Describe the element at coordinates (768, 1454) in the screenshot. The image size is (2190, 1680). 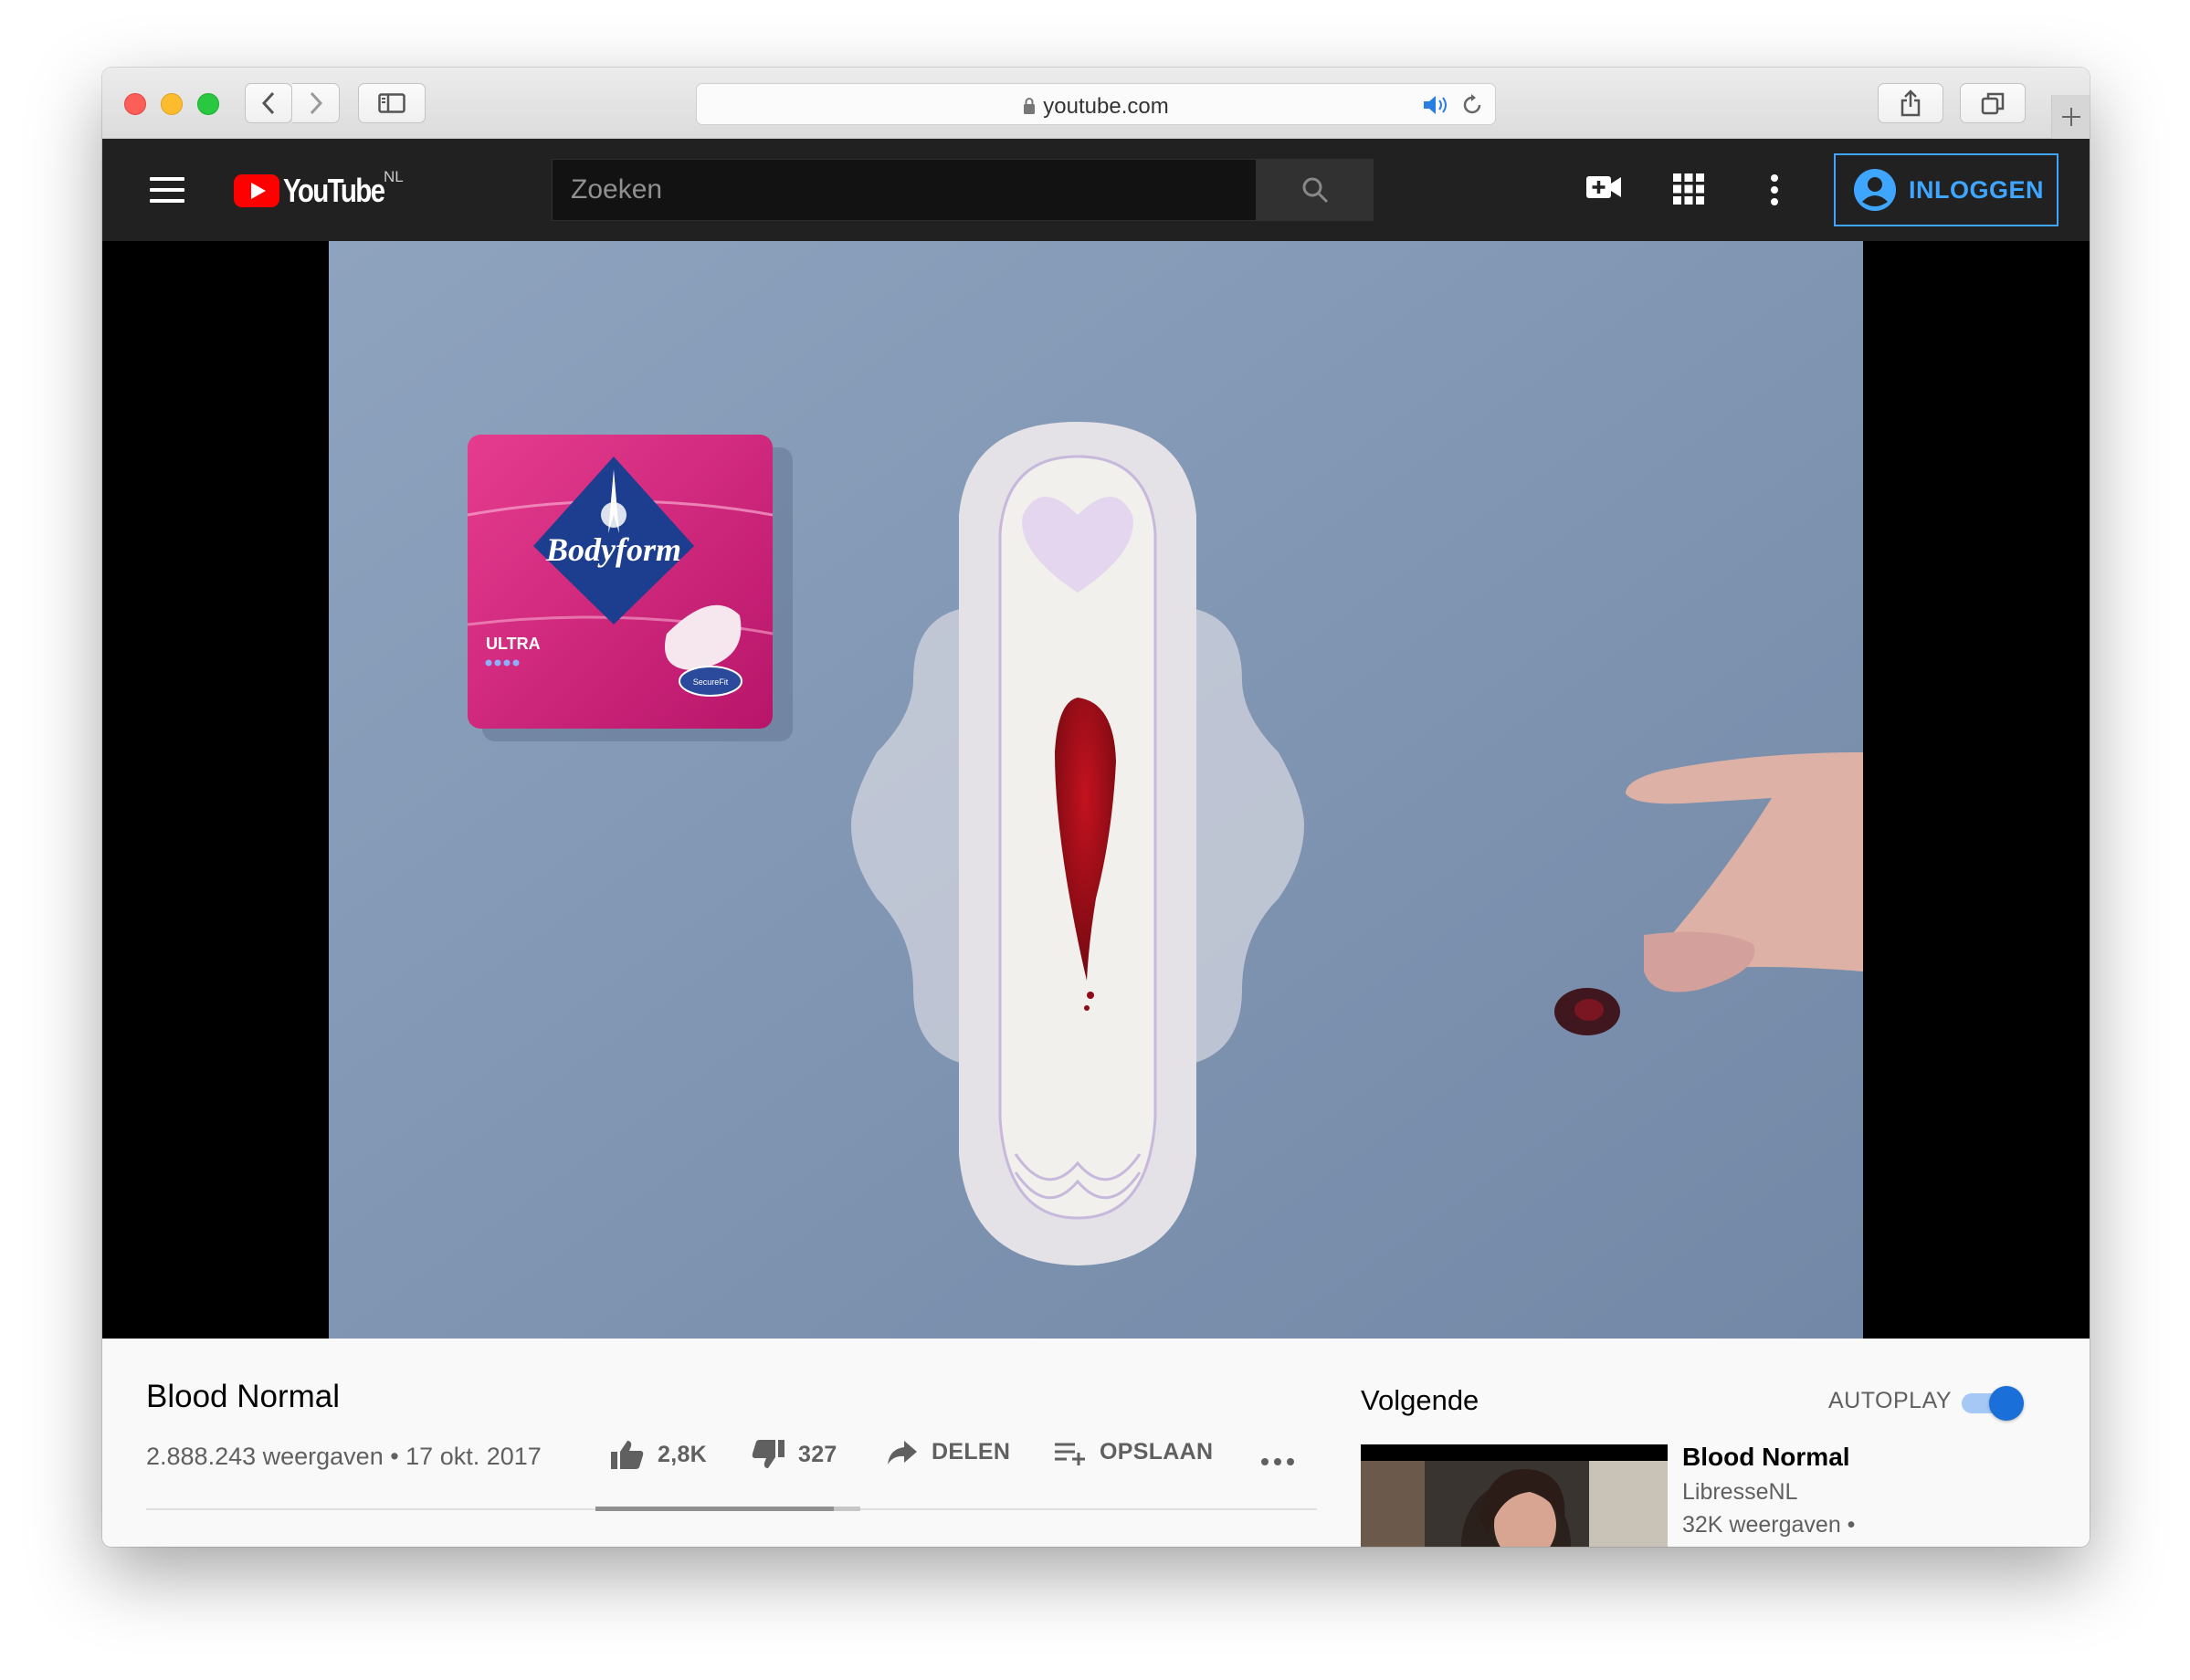
I see `thumbs-down-icon` at that location.